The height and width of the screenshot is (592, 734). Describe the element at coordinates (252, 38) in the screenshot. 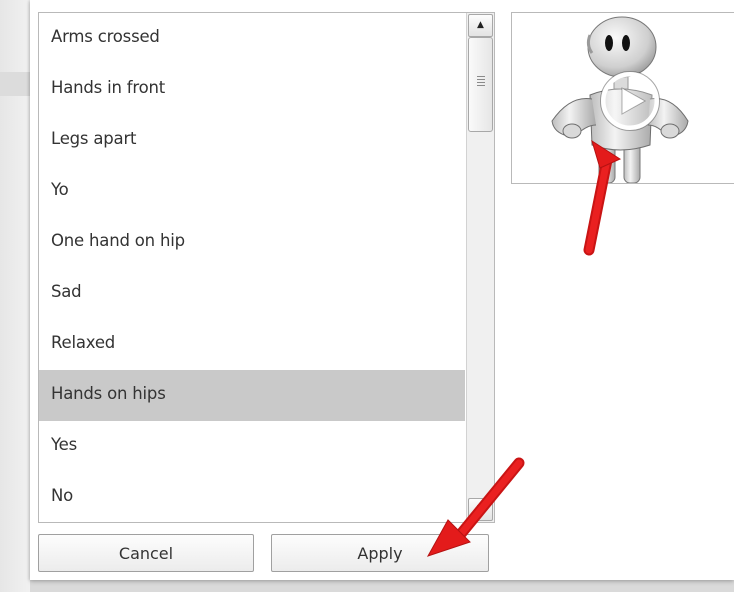

I see `list-item-arms-crossed: Arms crossed` at that location.